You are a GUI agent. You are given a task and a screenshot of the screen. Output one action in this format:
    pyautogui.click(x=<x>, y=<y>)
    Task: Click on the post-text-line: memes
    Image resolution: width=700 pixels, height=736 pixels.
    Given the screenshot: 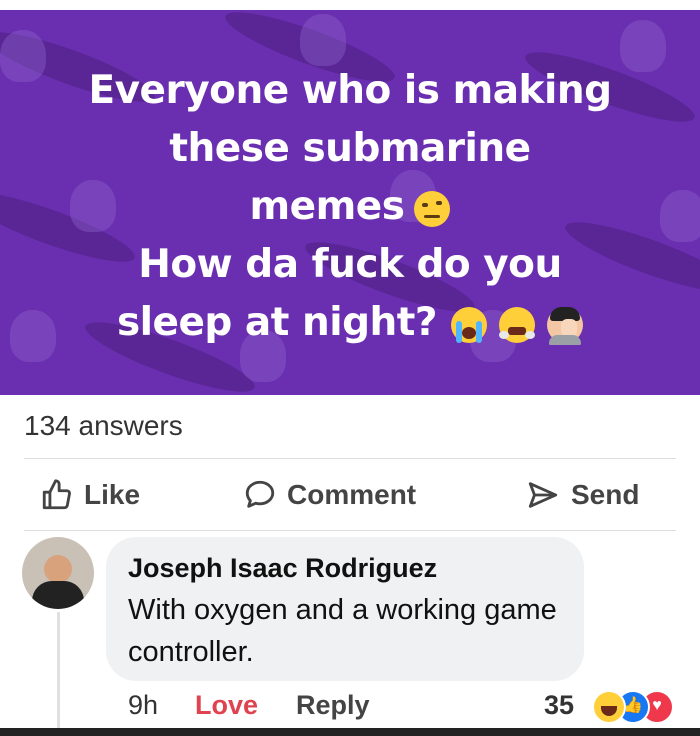 What is the action you would take?
    pyautogui.click(x=350, y=207)
    